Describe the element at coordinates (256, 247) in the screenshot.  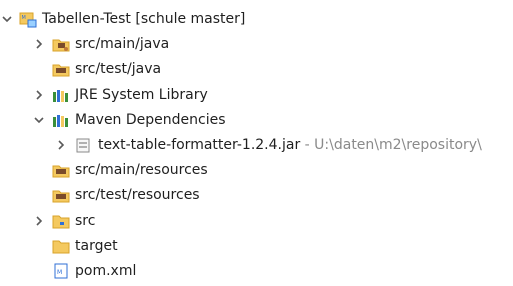
I see `tree-row-target: target` at that location.